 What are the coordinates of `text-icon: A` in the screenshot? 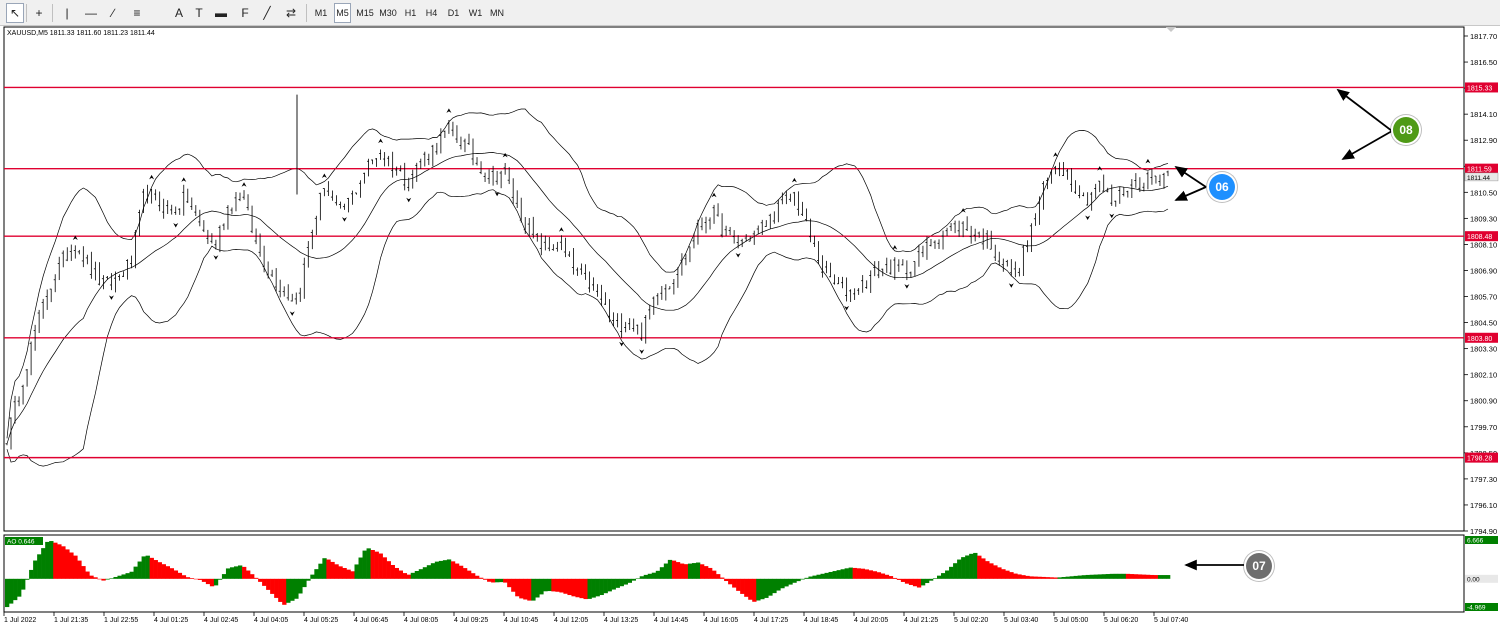 It's located at (179, 13).